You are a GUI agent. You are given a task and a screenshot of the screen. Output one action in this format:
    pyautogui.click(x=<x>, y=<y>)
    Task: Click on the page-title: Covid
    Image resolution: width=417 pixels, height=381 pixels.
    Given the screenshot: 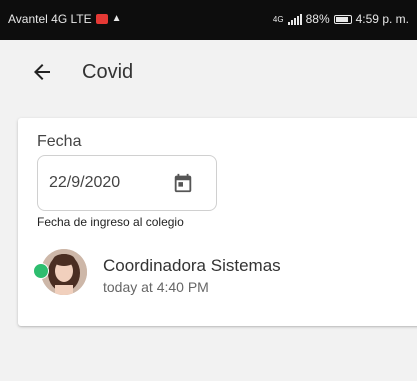 What is the action you would take?
    pyautogui.click(x=108, y=72)
    